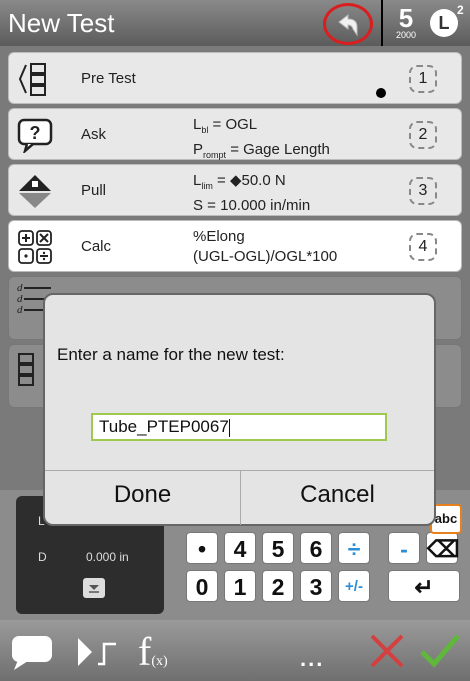  Describe the element at coordinates (235, 78) in the screenshot. I see `step-row-pre-test: Pre Test 1` at that location.